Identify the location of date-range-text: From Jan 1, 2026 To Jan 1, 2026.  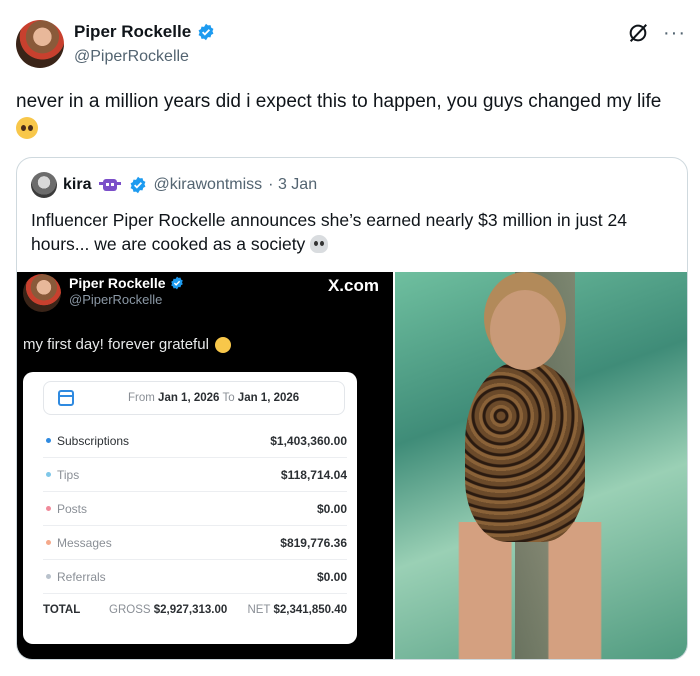
(213, 398).